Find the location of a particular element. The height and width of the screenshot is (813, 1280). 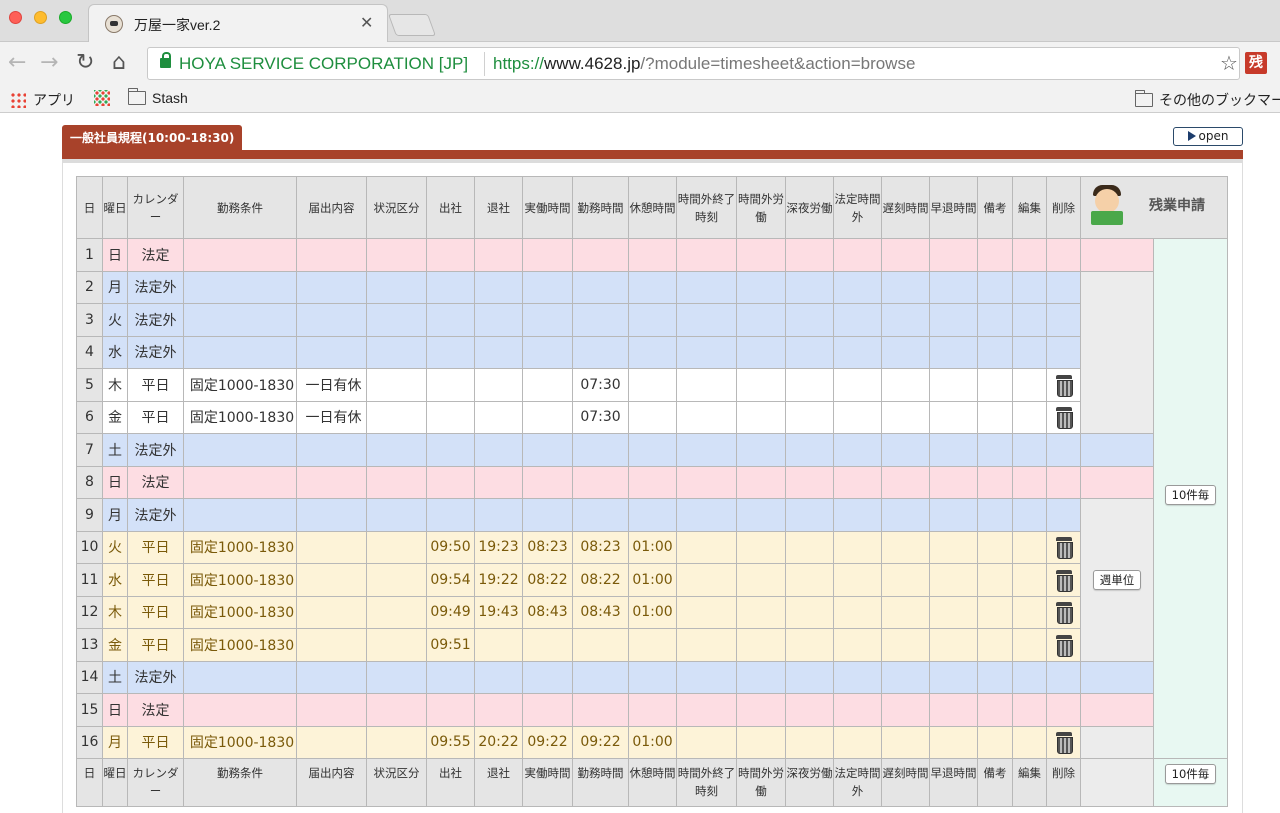

extension-icon: 残 is located at coordinates (1256, 63).